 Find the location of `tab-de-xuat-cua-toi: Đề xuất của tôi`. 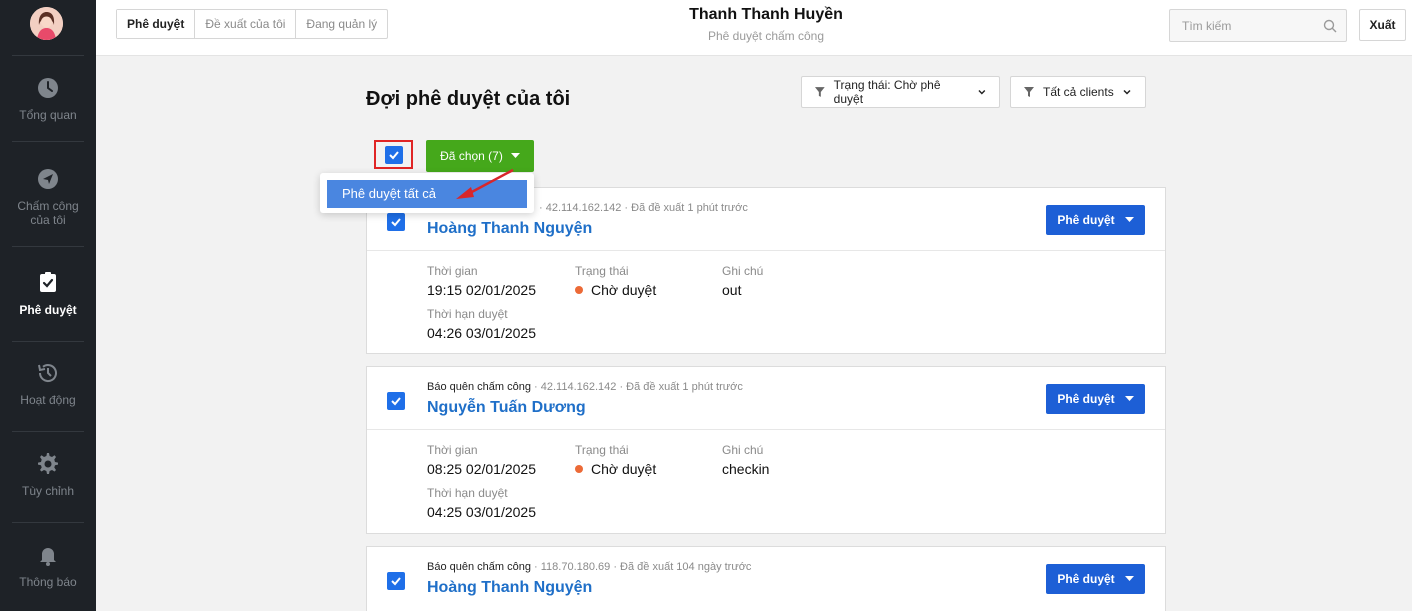

tab-de-xuat-cua-toi: Đề xuất của tôi is located at coordinates (246, 24).